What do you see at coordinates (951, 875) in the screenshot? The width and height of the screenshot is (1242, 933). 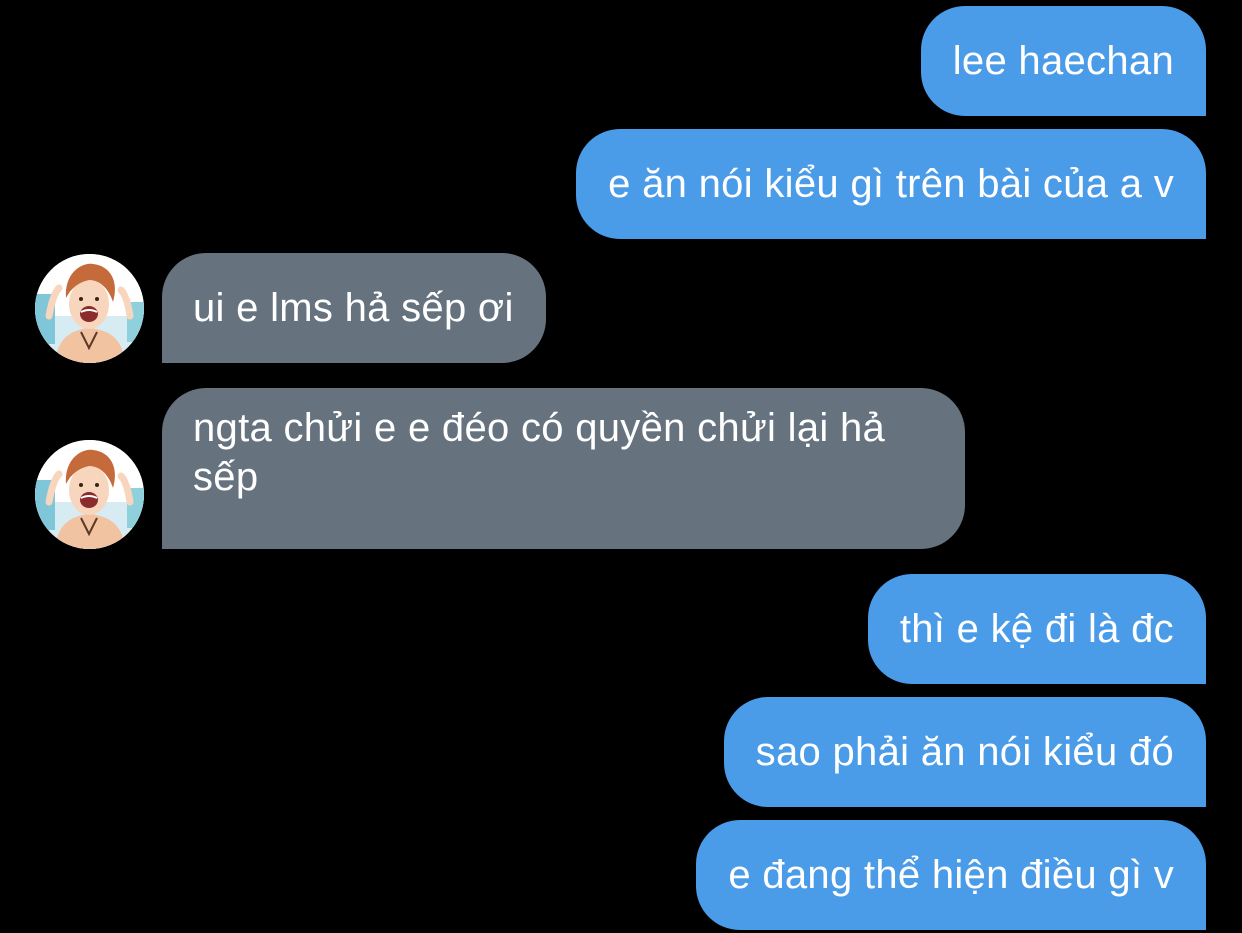 I see `message-bubble-outgoing: e đang thể hiện điều gì v` at bounding box center [951, 875].